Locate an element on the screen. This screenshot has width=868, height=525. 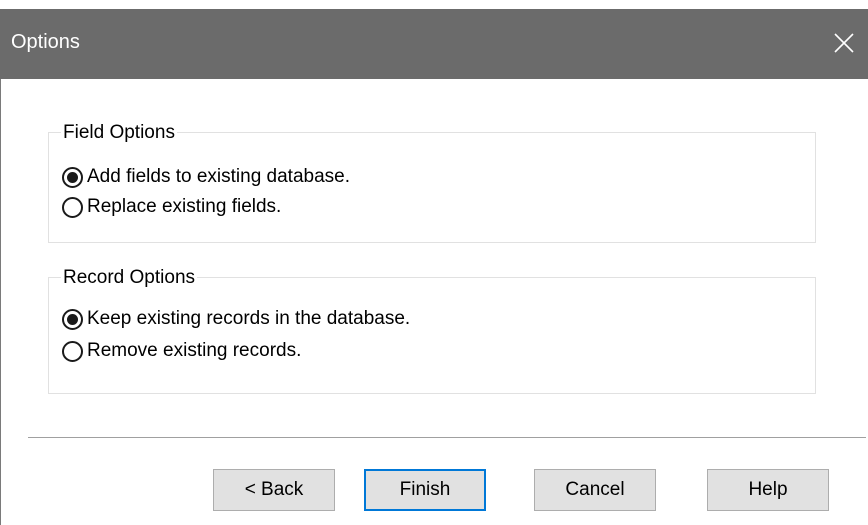
help-button: Help is located at coordinates (768, 490).